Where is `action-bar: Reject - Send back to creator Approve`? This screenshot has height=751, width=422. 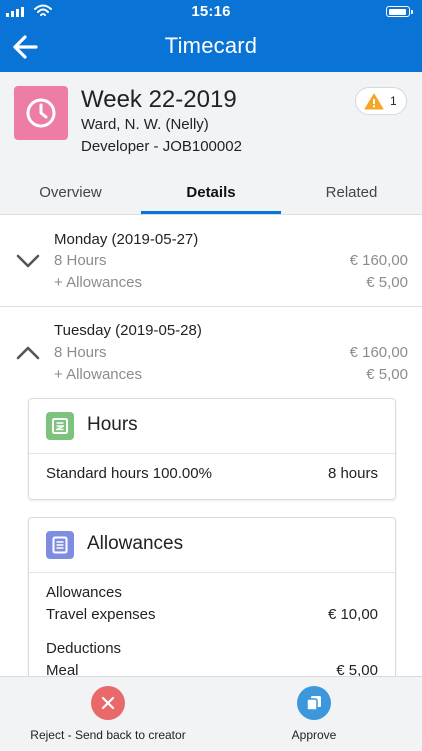
action-bar: Reject - Send back to creator Approve is located at coordinates (211, 713).